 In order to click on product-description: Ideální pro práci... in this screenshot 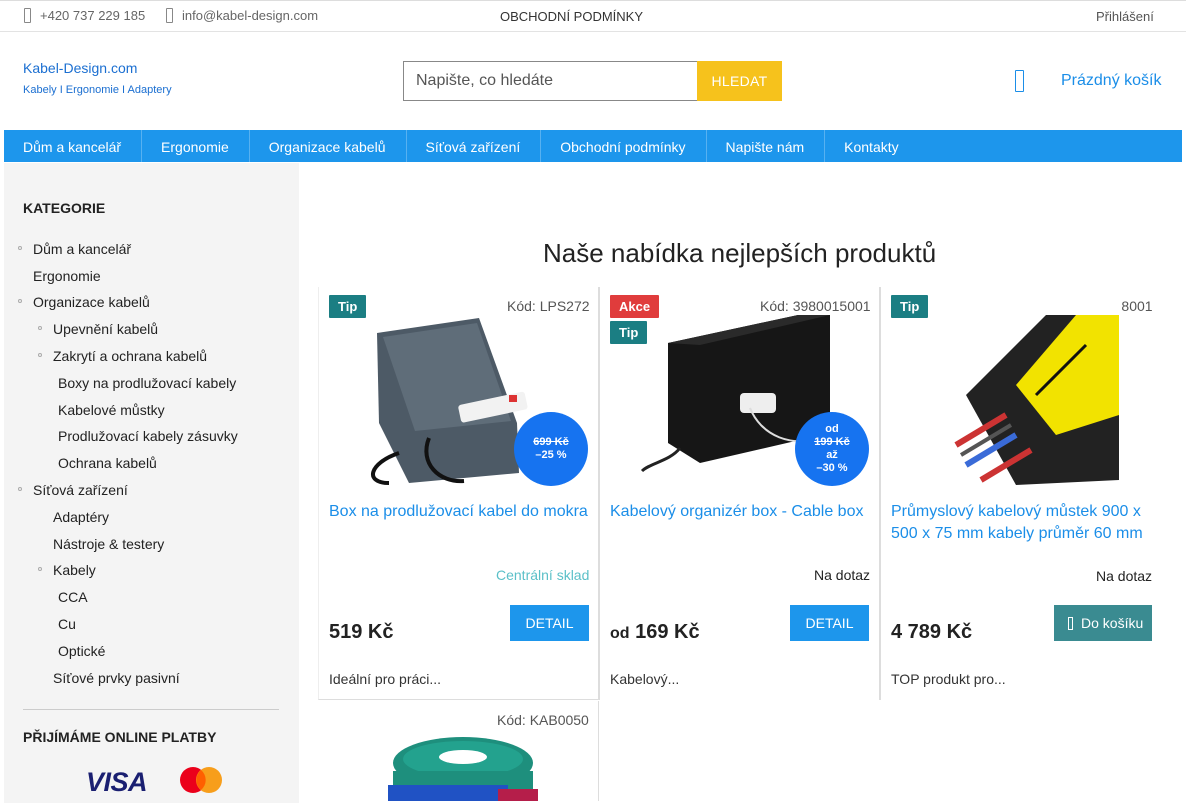, I will do `click(385, 679)`.